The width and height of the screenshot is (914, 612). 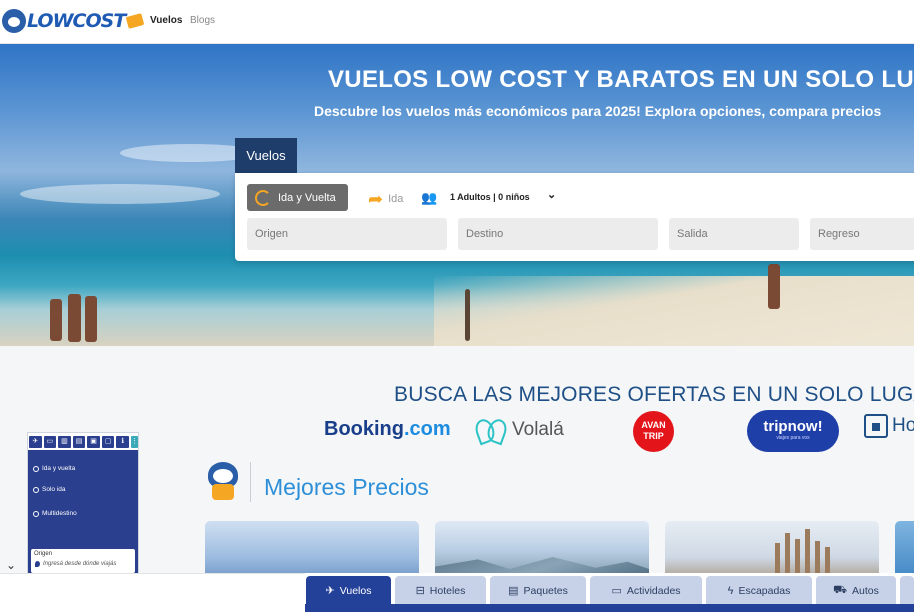 I want to click on widget-option-round-trip: Ida y vuelta, so click(x=54, y=468).